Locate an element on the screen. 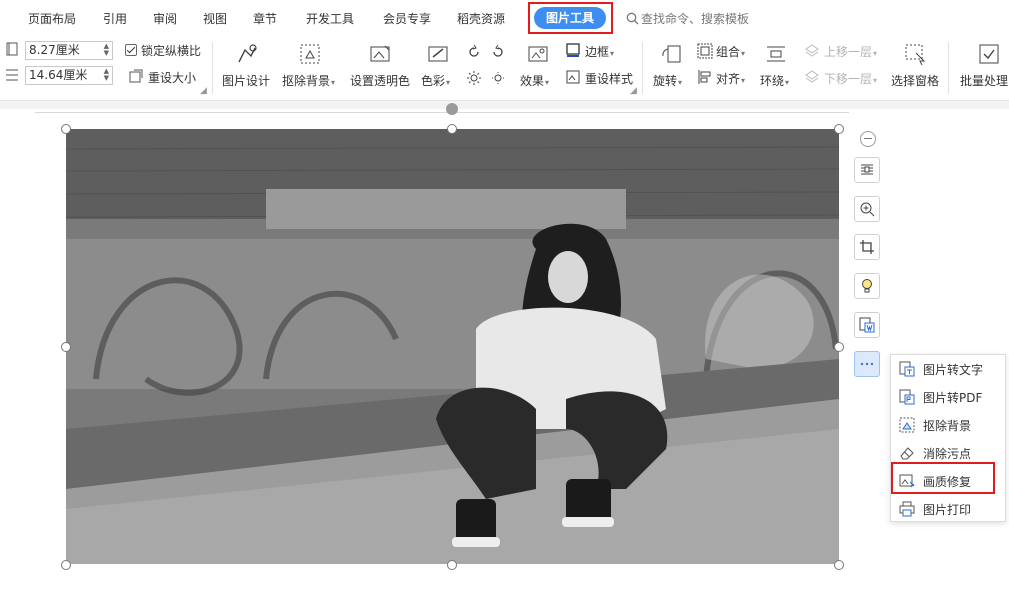 The height and width of the screenshot is (597, 1009). color-icon is located at coordinates (438, 54).